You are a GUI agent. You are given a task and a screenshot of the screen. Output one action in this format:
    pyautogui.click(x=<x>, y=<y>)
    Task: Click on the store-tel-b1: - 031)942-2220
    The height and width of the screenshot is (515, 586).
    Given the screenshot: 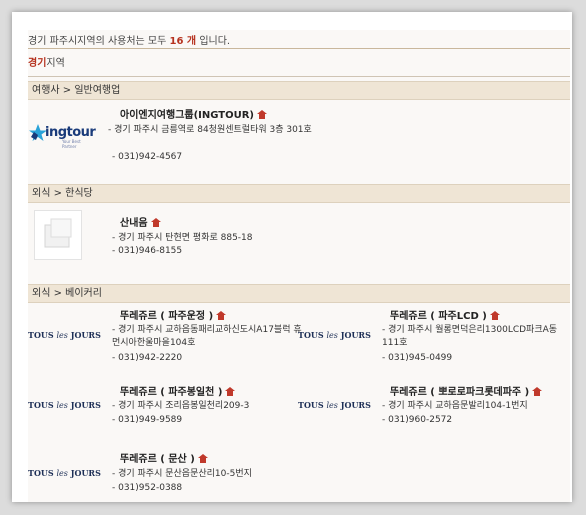 What is the action you would take?
    pyautogui.click(x=147, y=358)
    